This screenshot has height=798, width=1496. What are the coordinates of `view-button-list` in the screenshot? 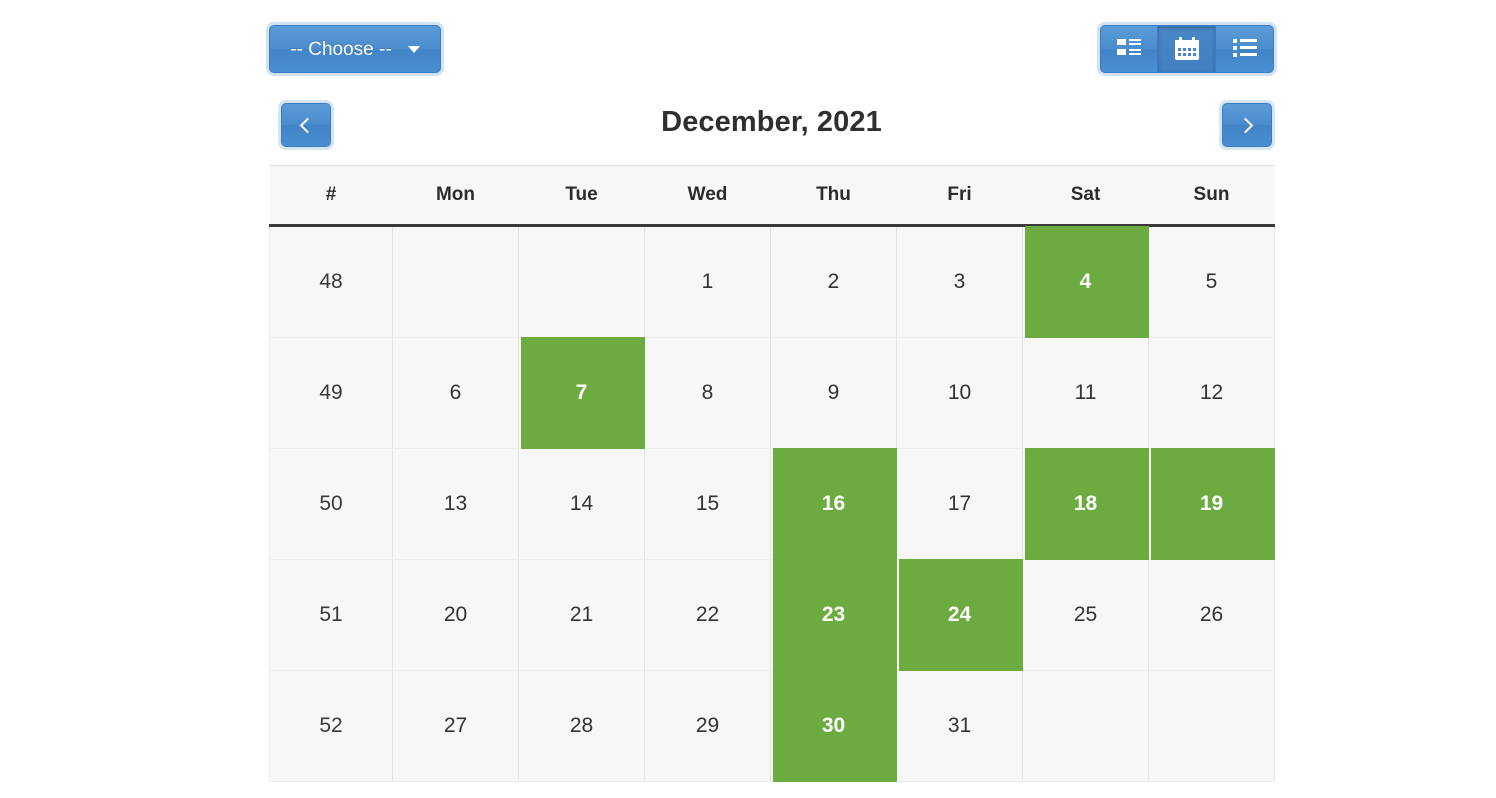 It's located at (1245, 49).